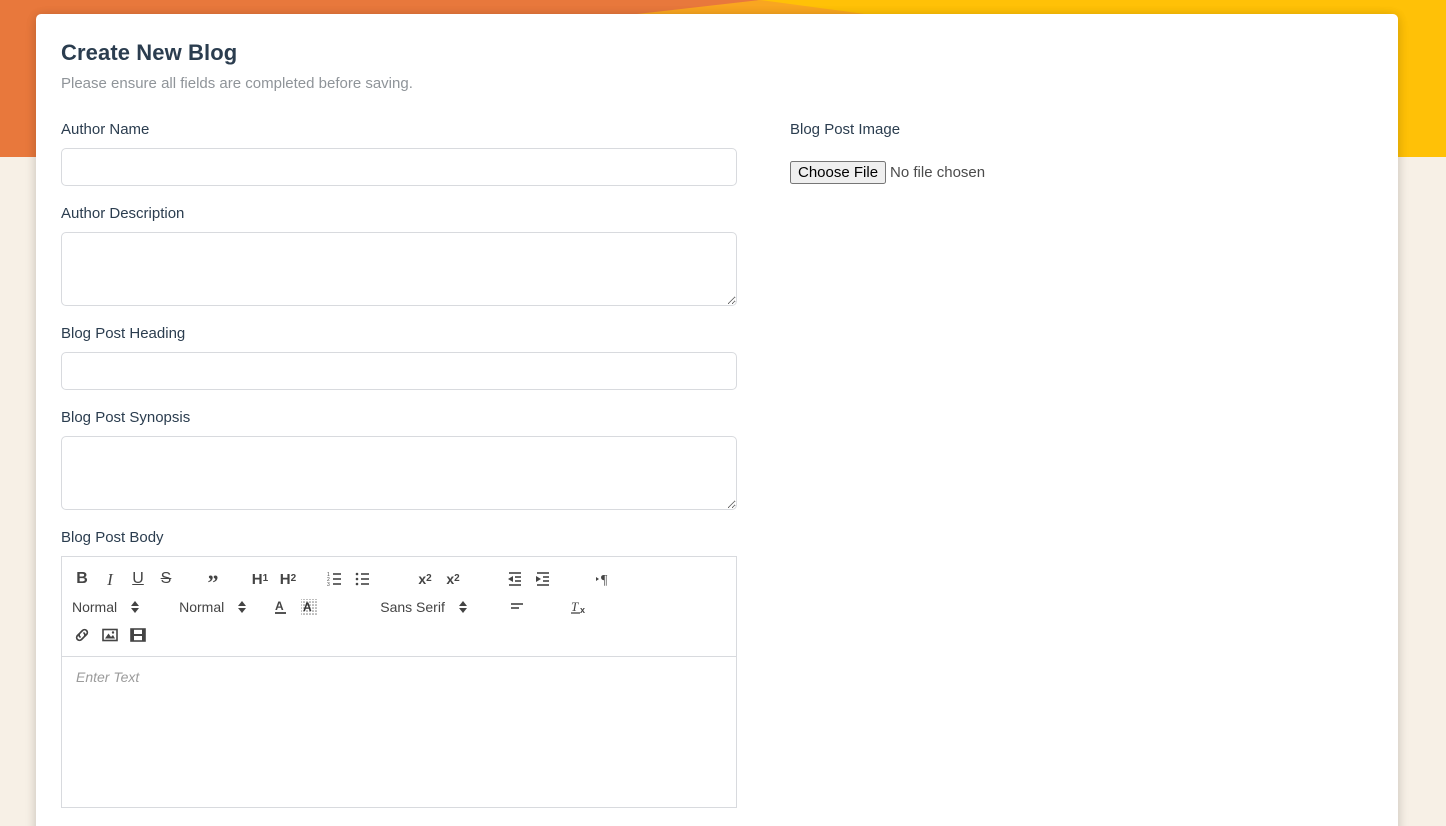 The height and width of the screenshot is (826, 1446). Describe the element at coordinates (932, 173) in the screenshot. I see `blog-post-image-file-input` at that location.